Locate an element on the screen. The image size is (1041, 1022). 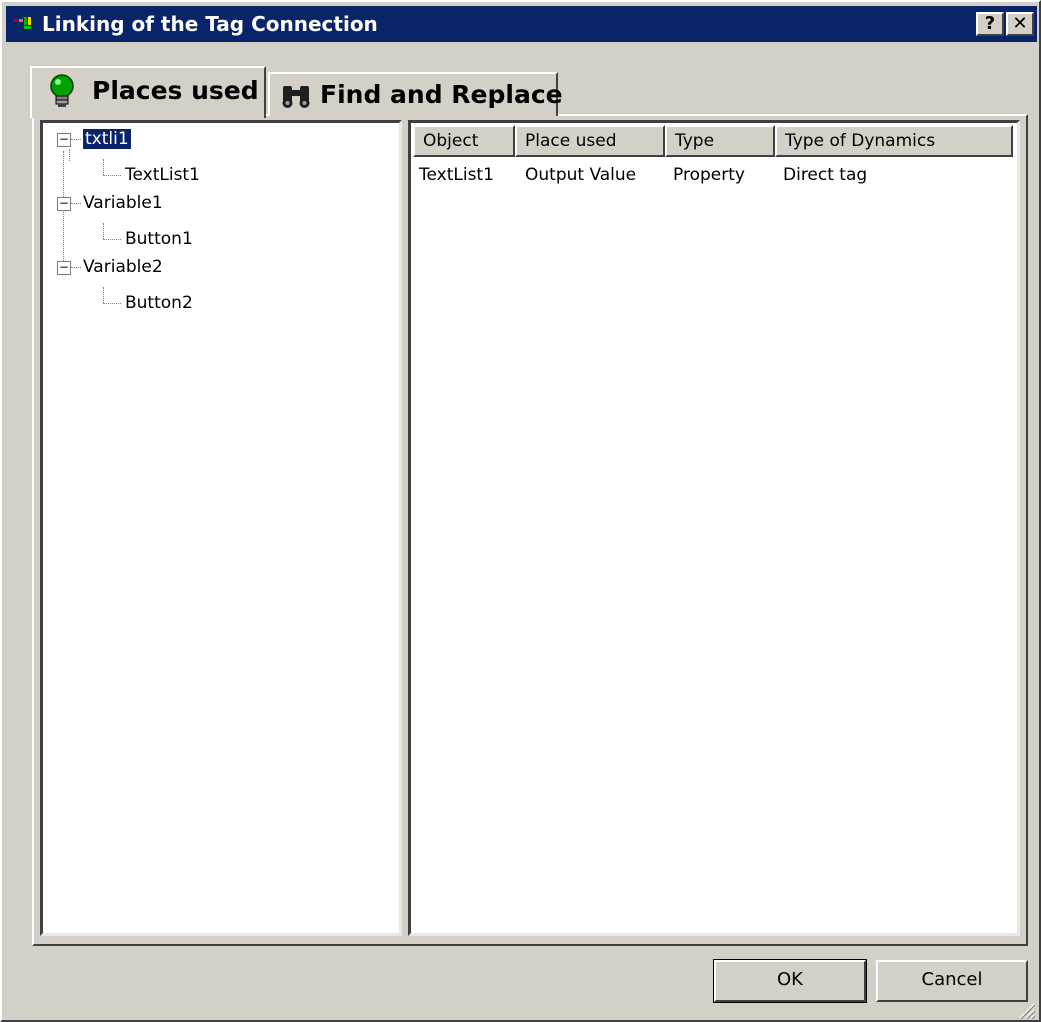
help-button: ? is located at coordinates (990, 24).